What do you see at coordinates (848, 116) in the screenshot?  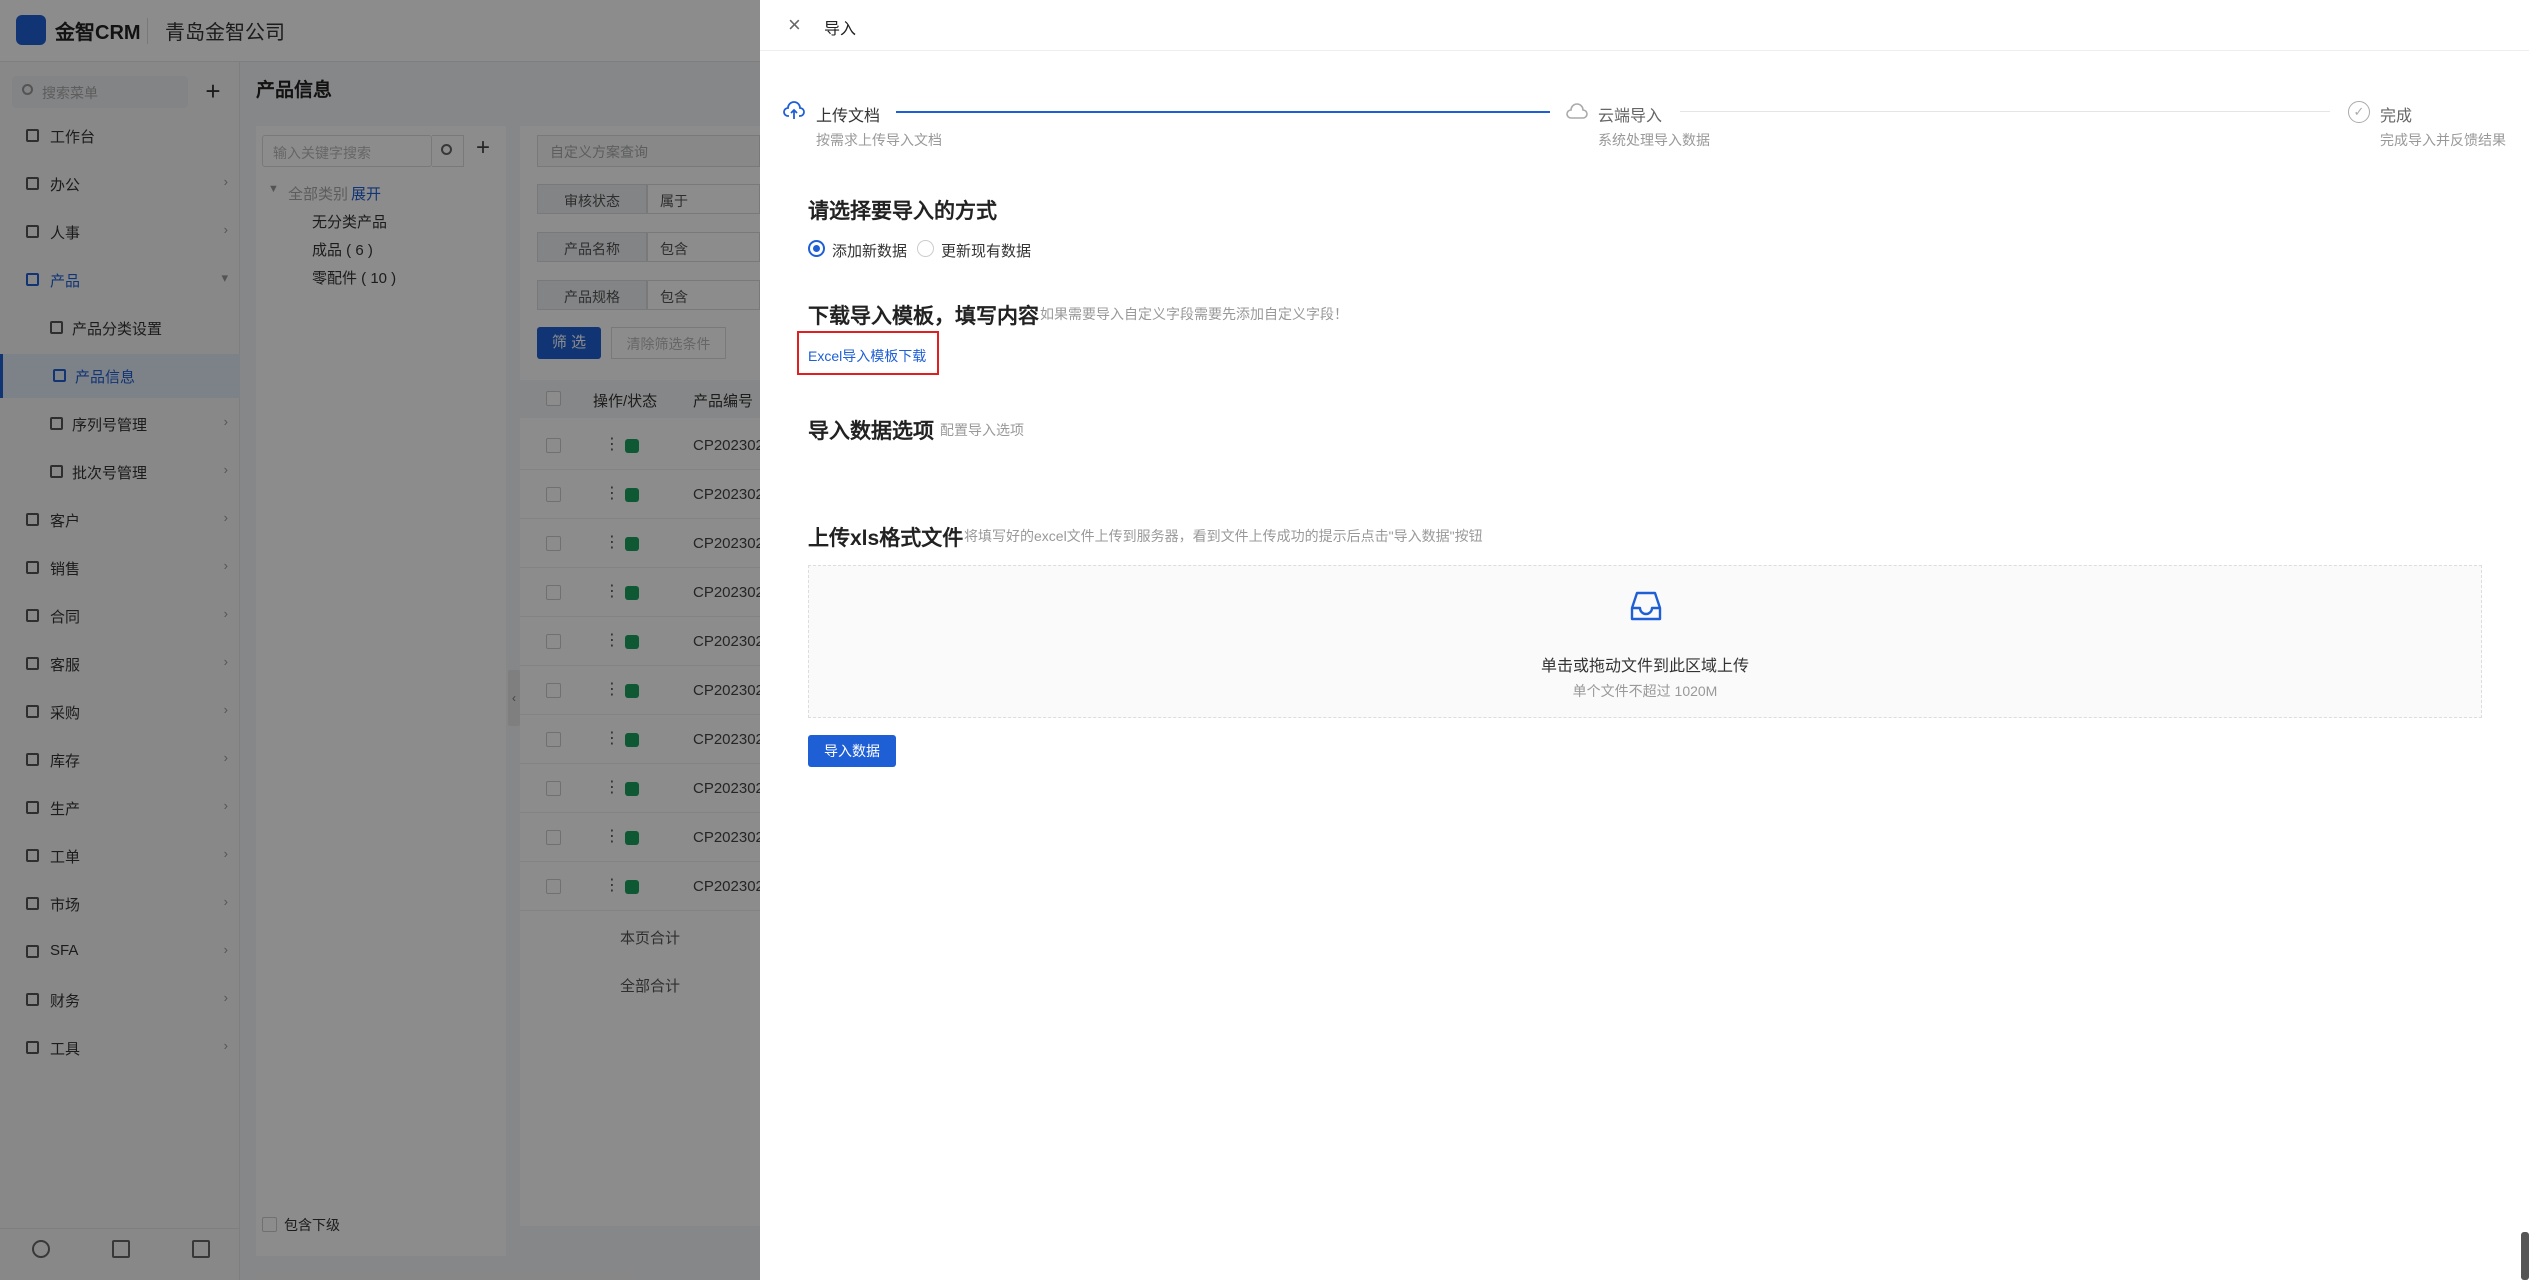 I see `step-upload-label: 上传文档` at bounding box center [848, 116].